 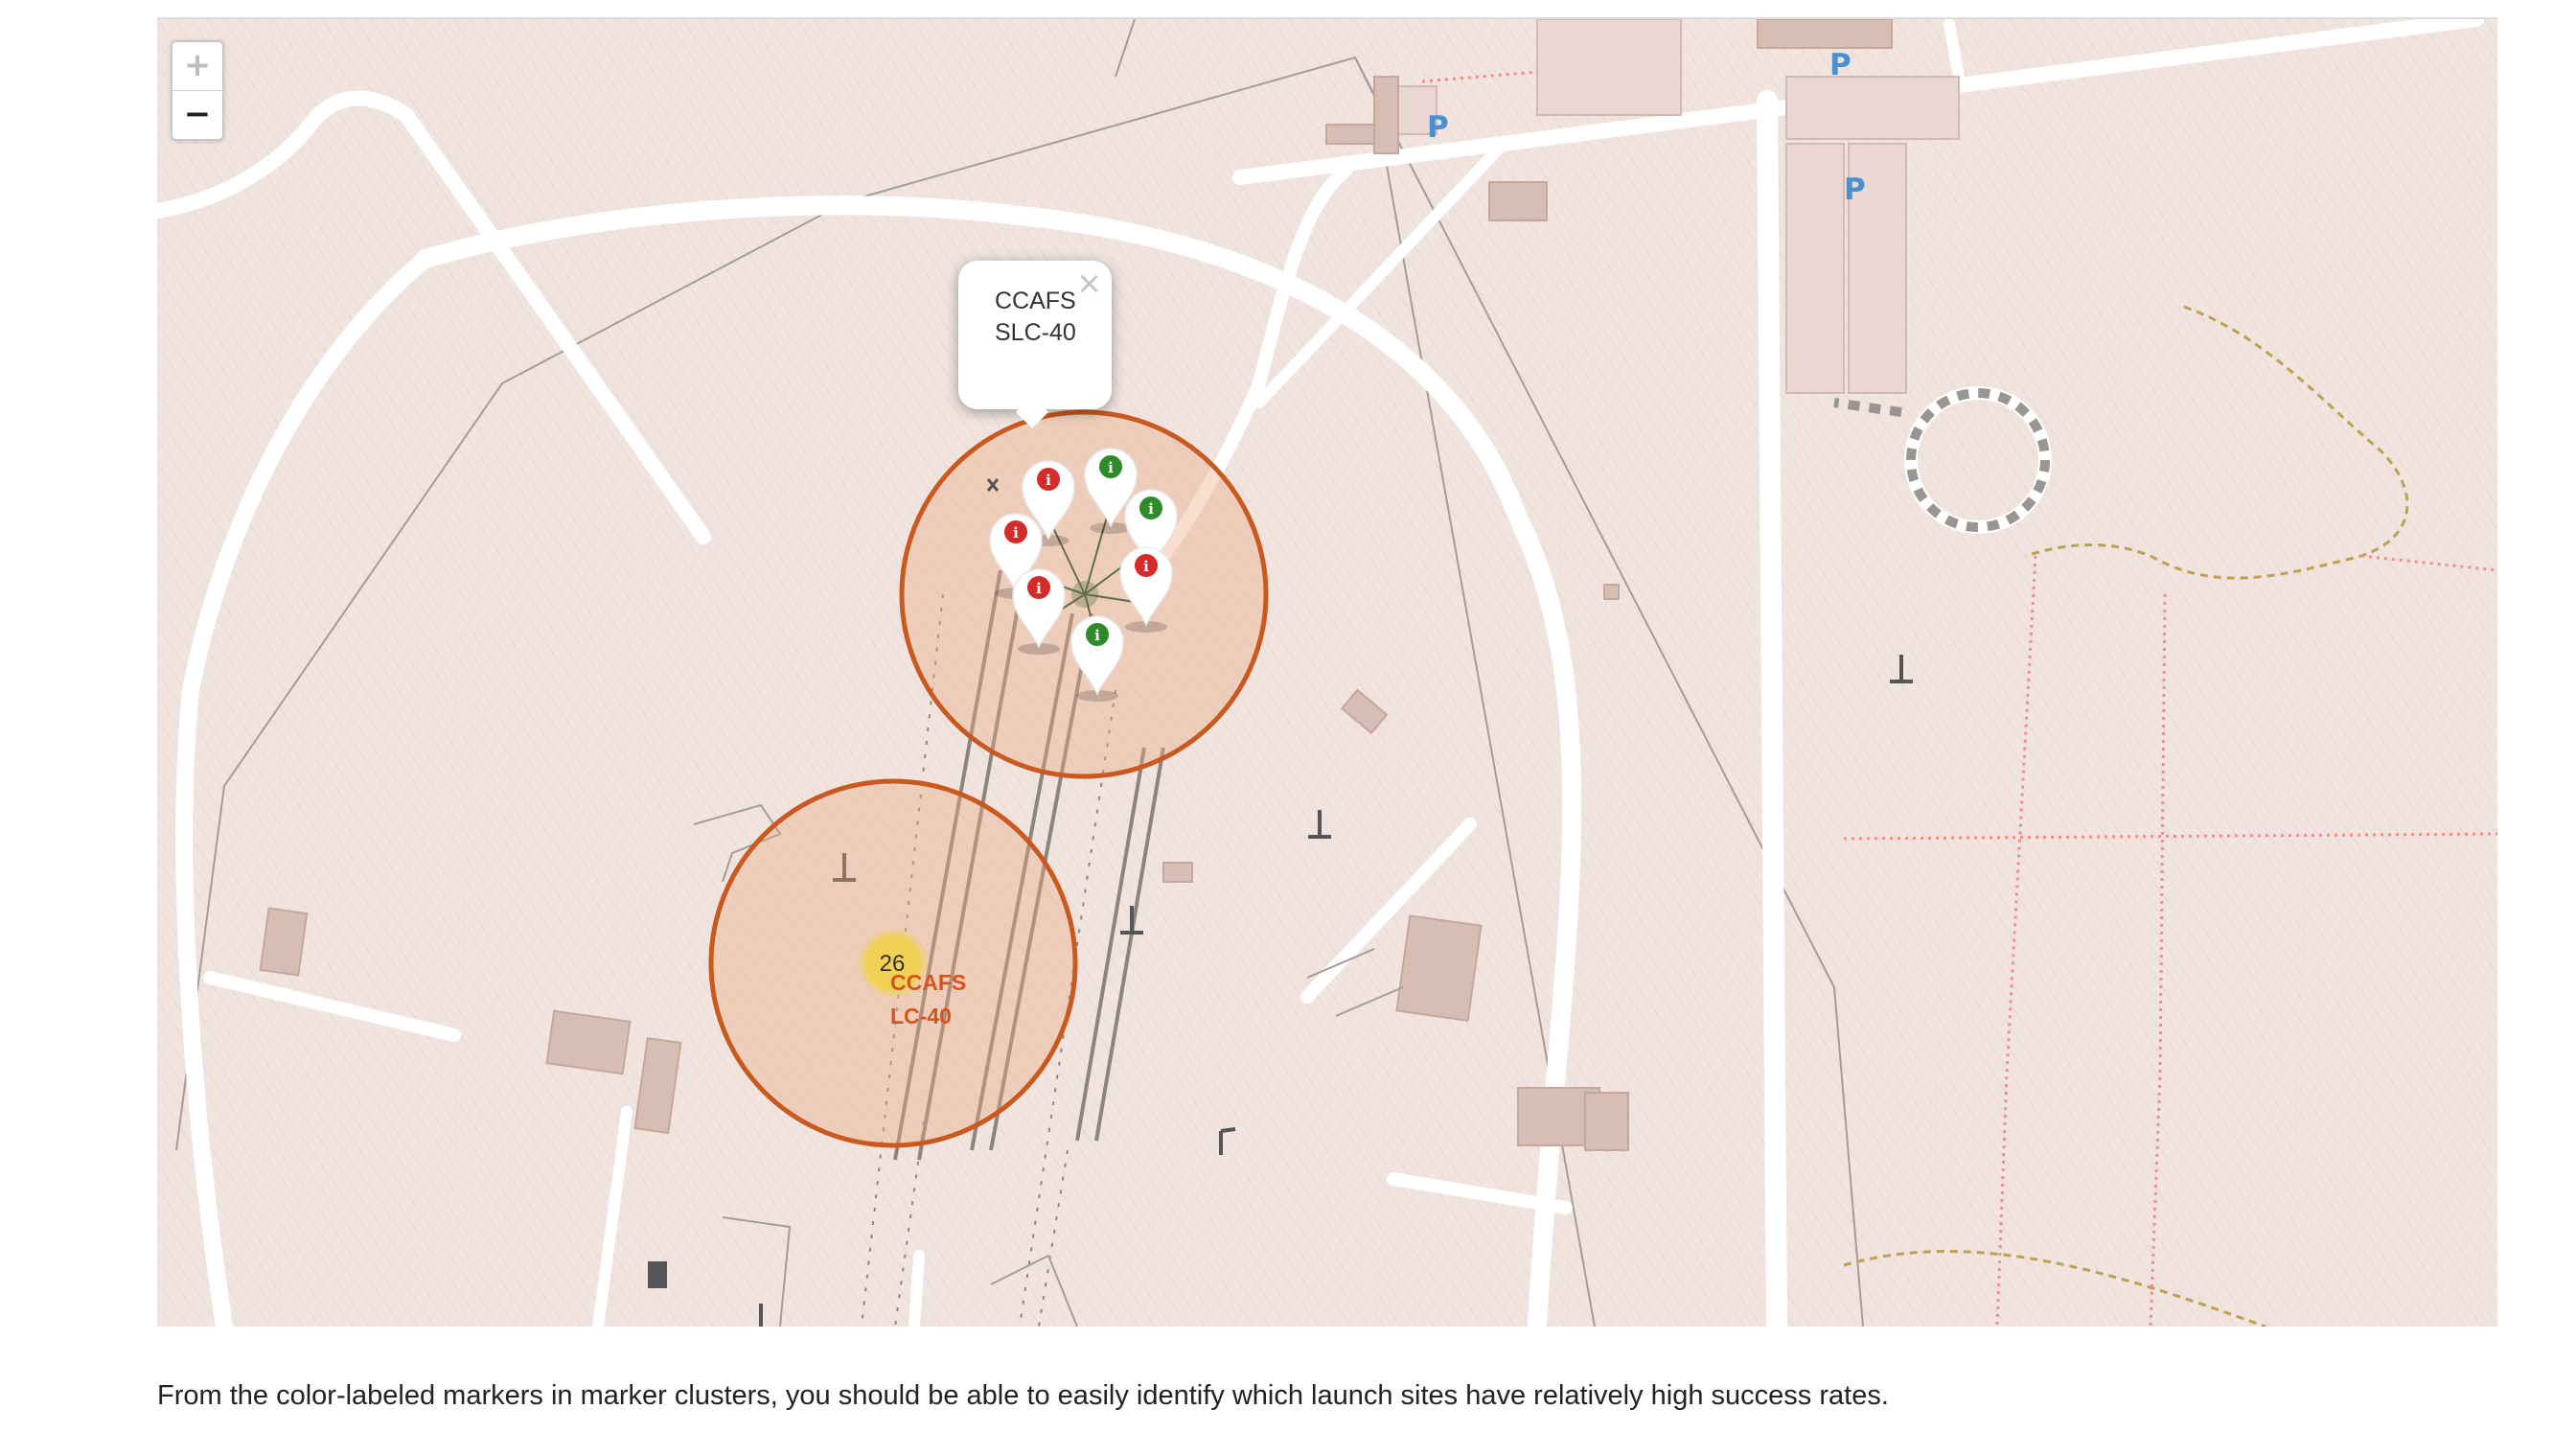 I want to click on popup-close-button: ×, so click(x=1089, y=283).